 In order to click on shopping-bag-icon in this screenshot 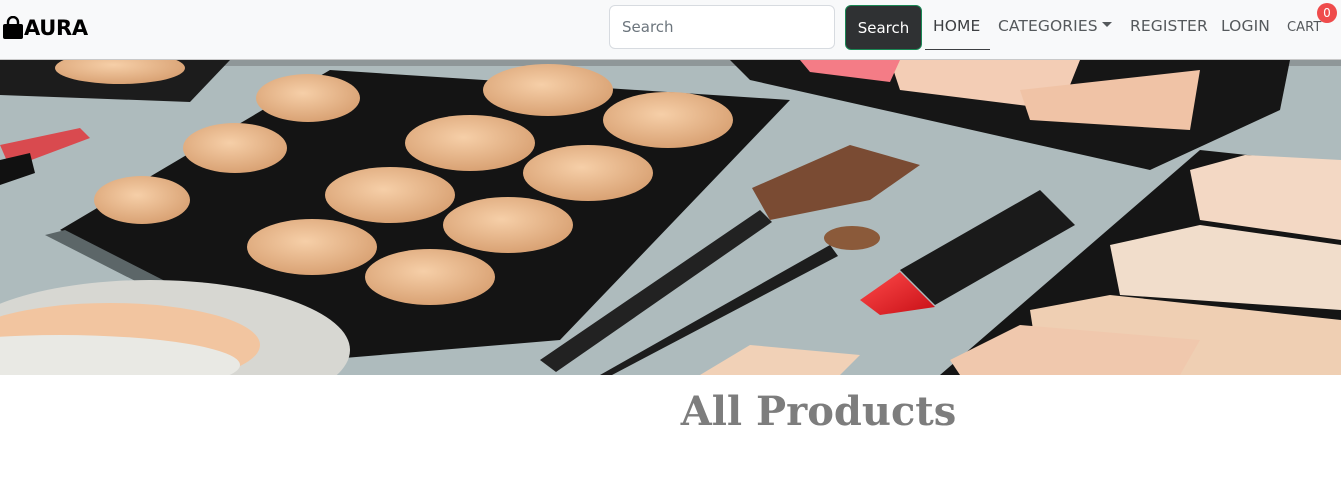, I will do `click(13, 27)`.